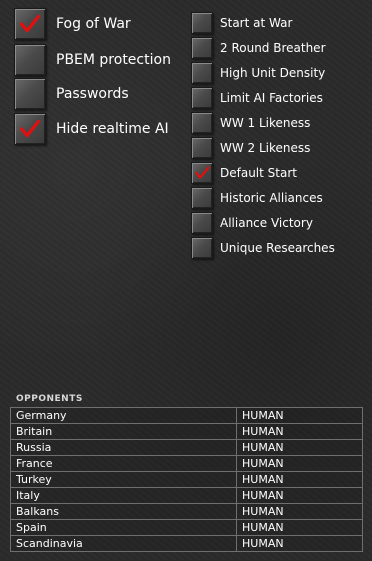  Describe the element at coordinates (256, 23) in the screenshot. I see `option-label: Start at War` at that location.